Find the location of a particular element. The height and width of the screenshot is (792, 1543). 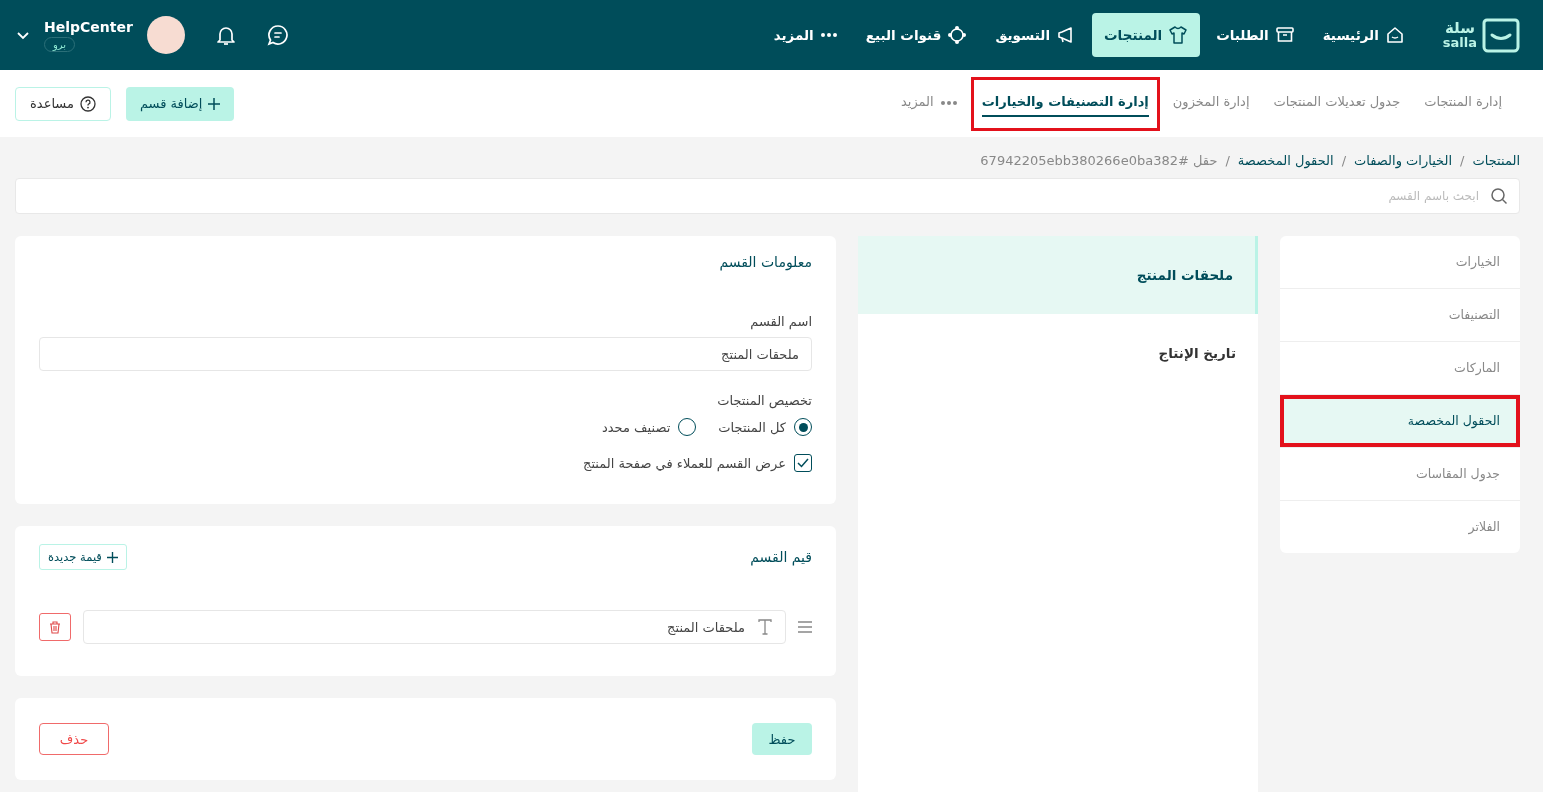

shirt-icon is located at coordinates (1178, 35).